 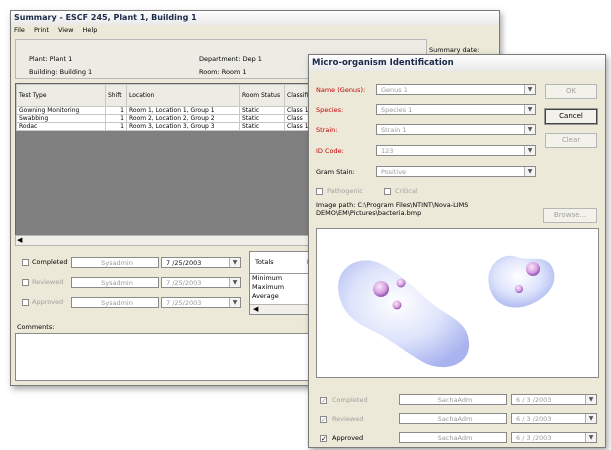 What do you see at coordinates (330, 151) in the screenshot?
I see `id-code-label: ID Code:` at bounding box center [330, 151].